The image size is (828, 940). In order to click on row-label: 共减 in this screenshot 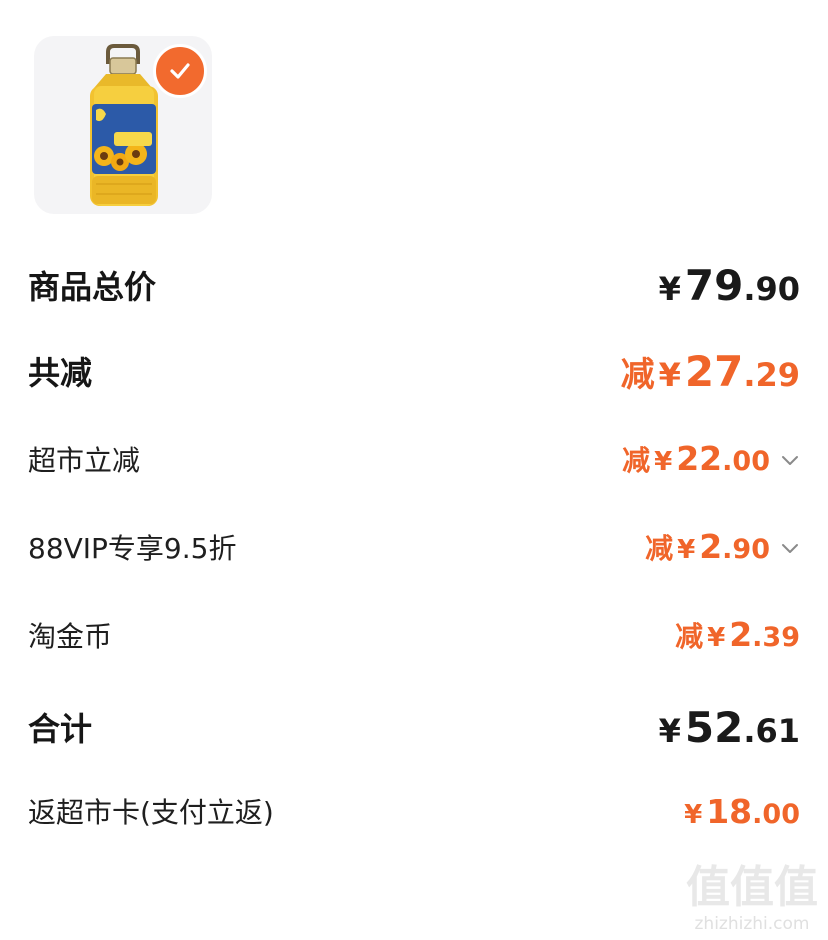, I will do `click(60, 373)`.